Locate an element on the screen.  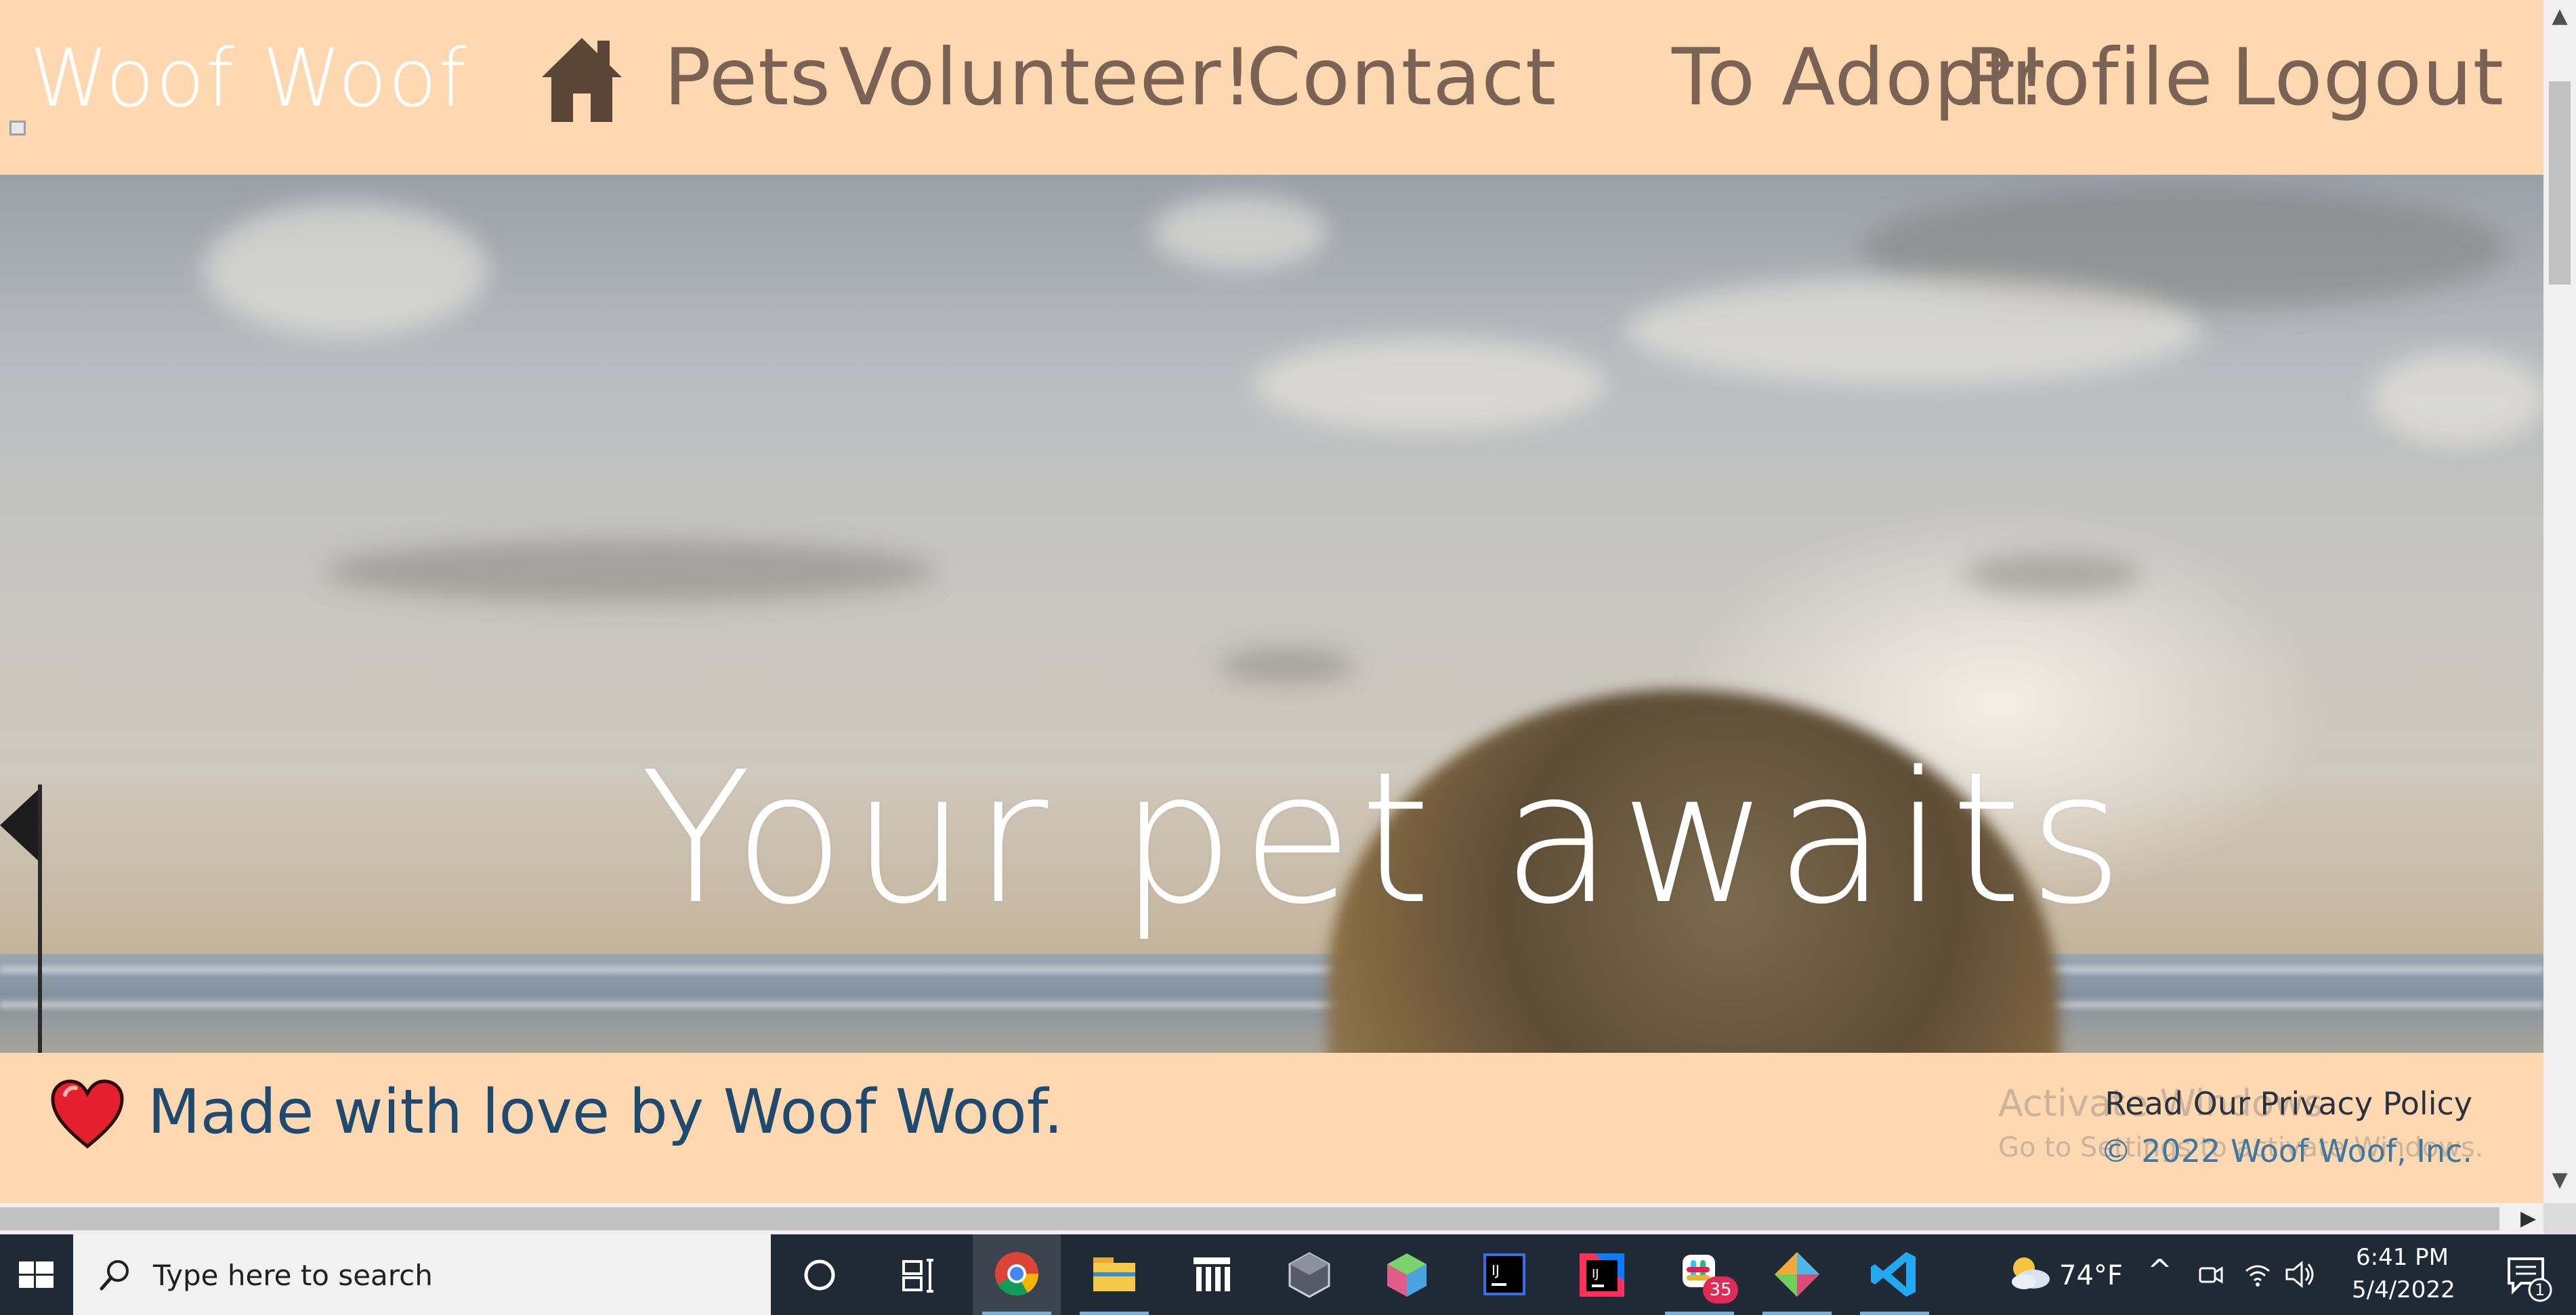
taskbar-slack: 35 is located at coordinates (1700, 1274).